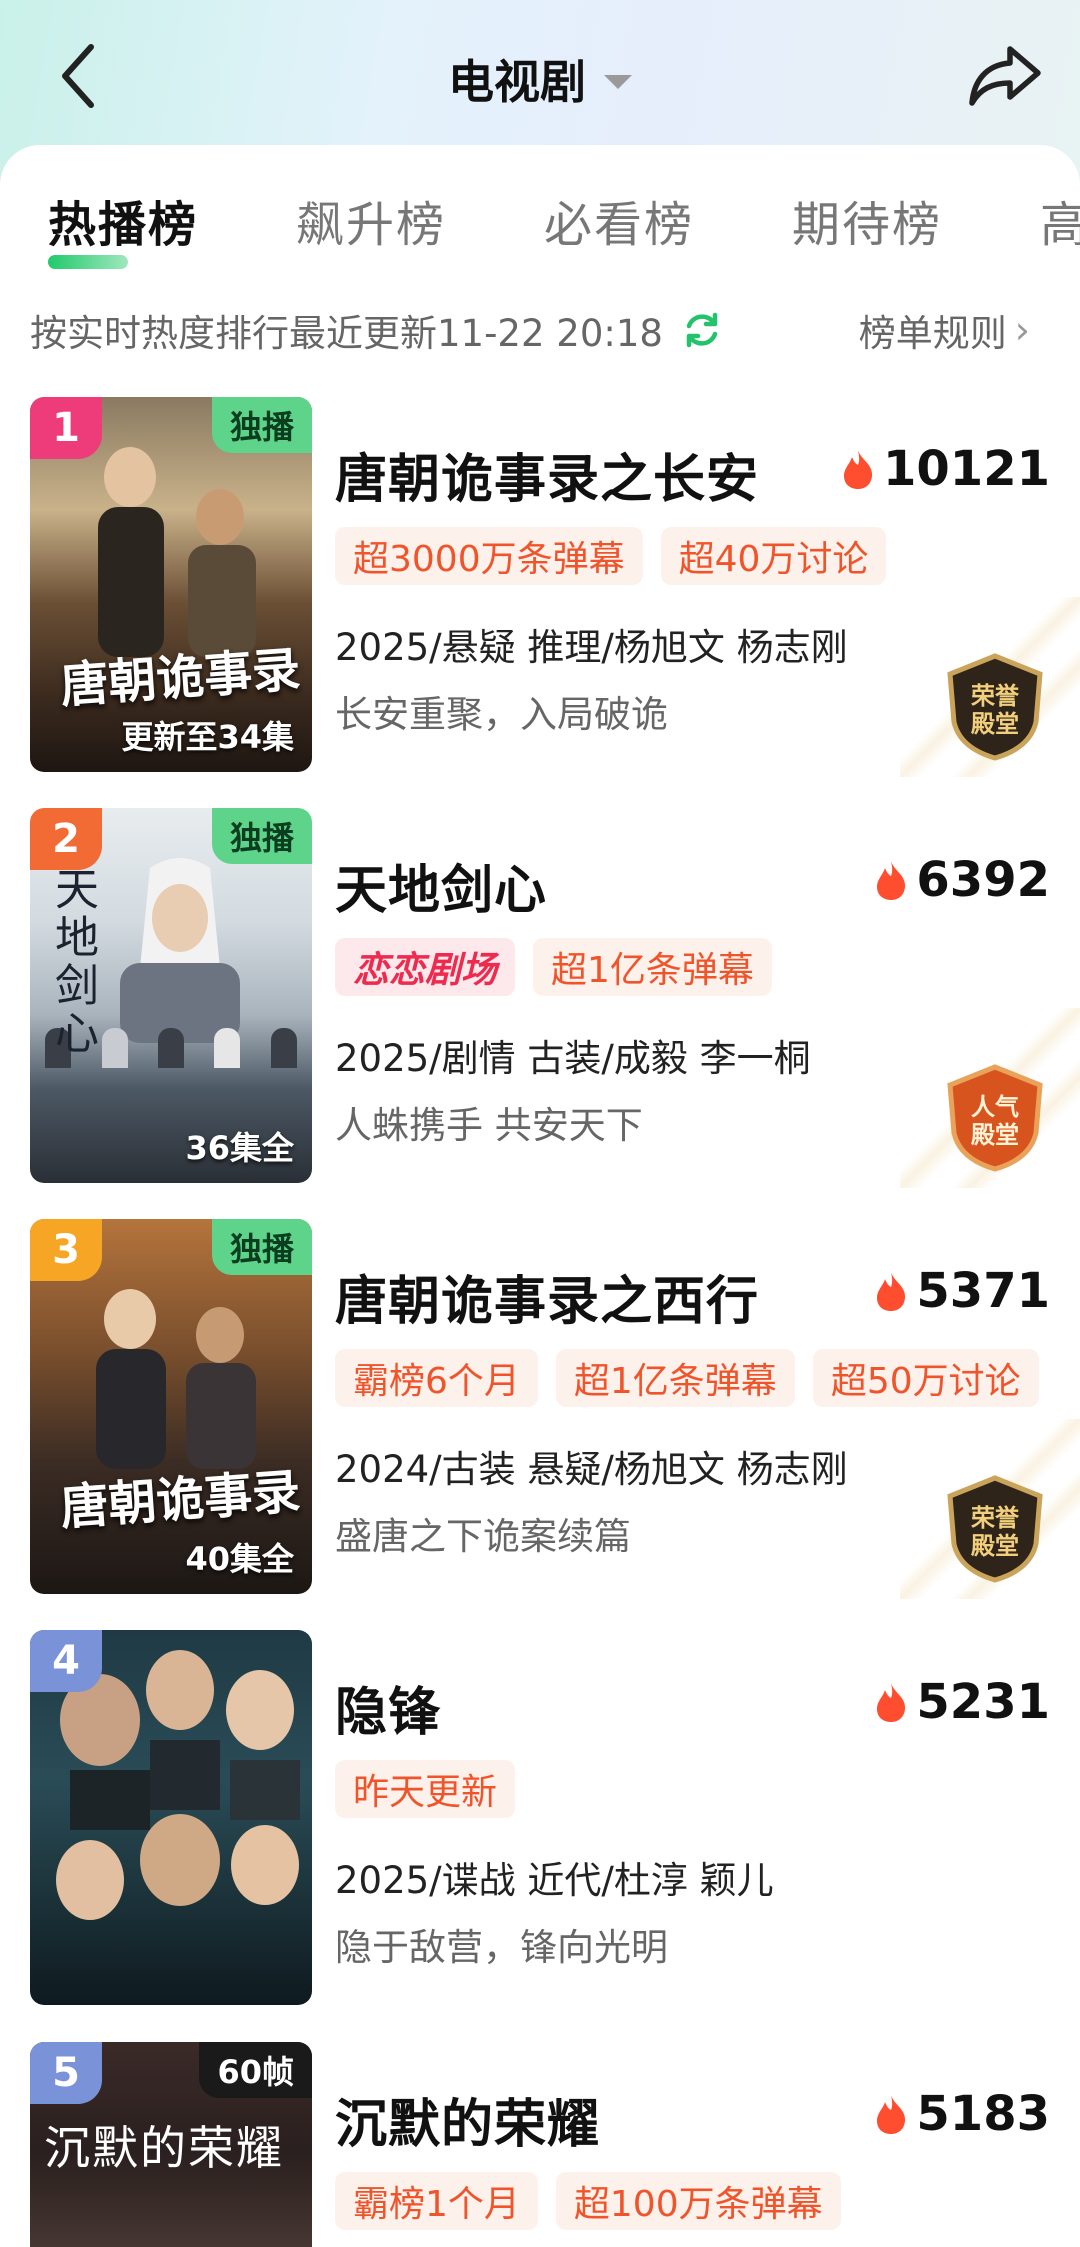 This screenshot has width=1080, height=2247. I want to click on heat-score: 5183, so click(962, 2114).